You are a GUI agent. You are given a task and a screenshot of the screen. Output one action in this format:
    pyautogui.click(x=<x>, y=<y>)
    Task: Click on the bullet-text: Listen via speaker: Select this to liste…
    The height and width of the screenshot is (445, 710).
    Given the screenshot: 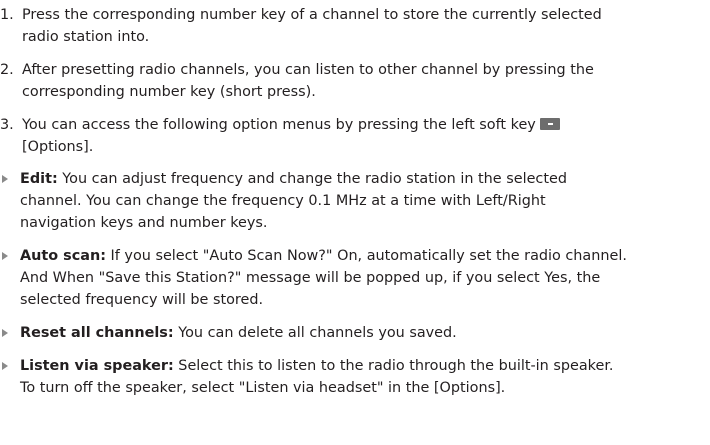 What is the action you would take?
    pyautogui.click(x=360, y=377)
    